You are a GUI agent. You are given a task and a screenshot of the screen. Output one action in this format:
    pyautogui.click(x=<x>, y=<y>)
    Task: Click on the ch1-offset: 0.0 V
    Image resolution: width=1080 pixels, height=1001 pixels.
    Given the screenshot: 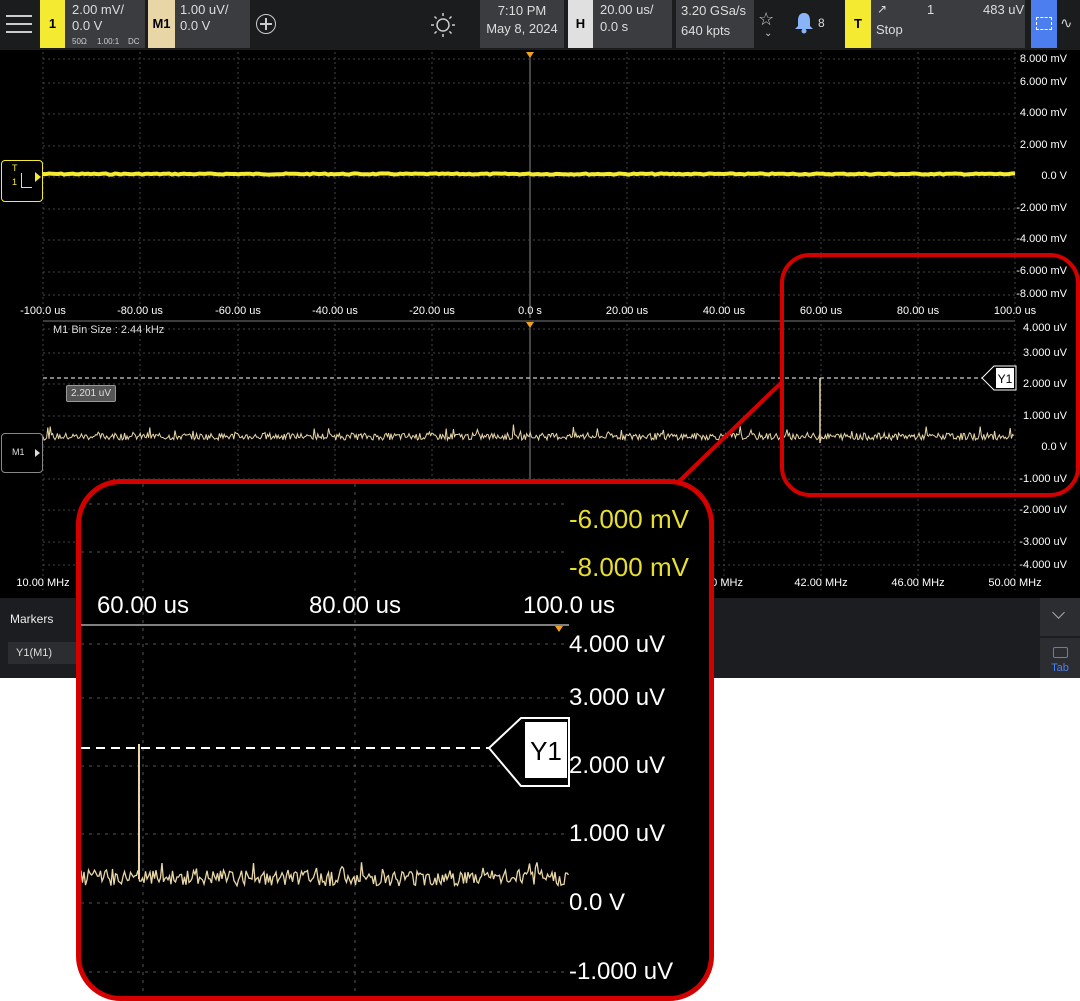 What is the action you would take?
    pyautogui.click(x=87, y=25)
    